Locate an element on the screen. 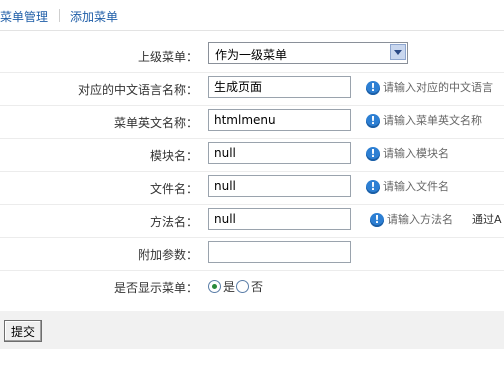 Image resolution: width=504 pixels, height=365 pixels. row-cn-name: 对应的中文语言名称： !请输入对应的中文语言 is located at coordinates (252, 89).